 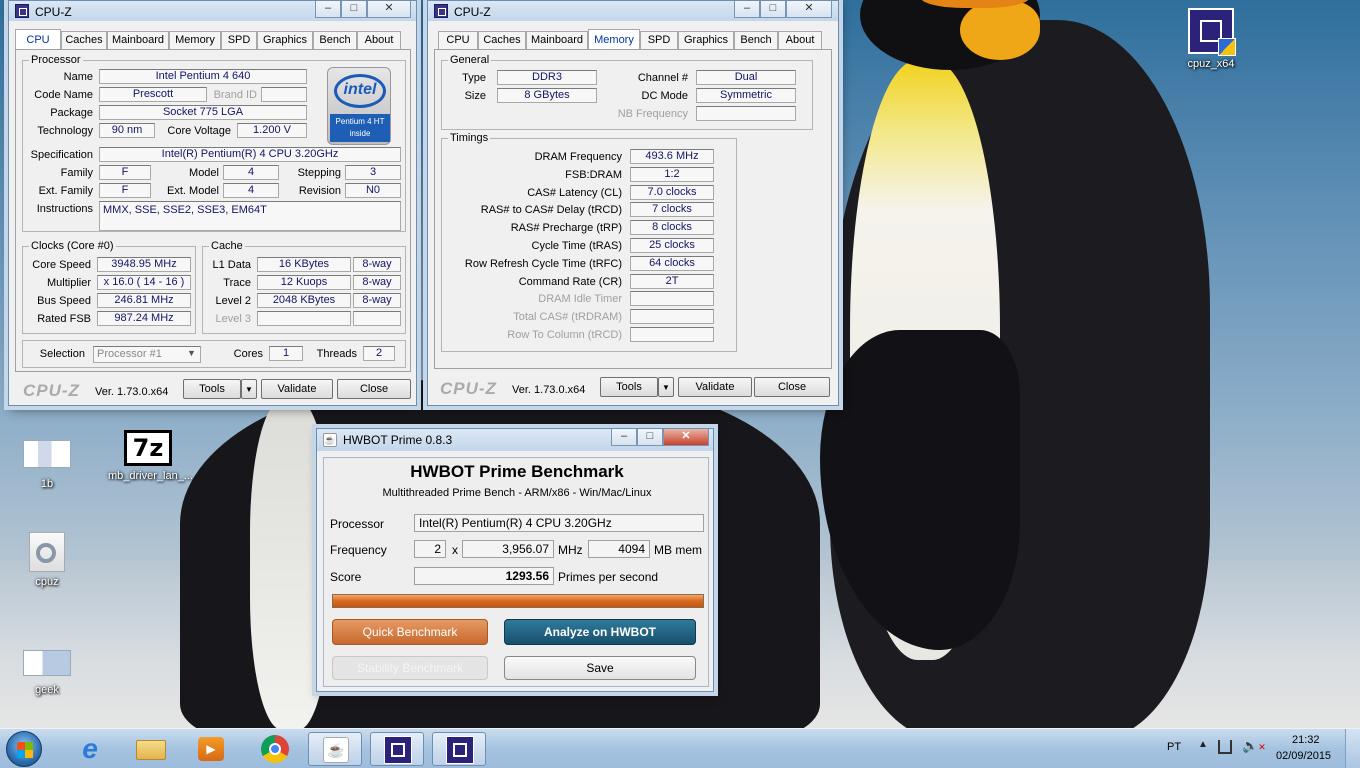 I want to click on windows-logo-icon, so click(x=25, y=750).